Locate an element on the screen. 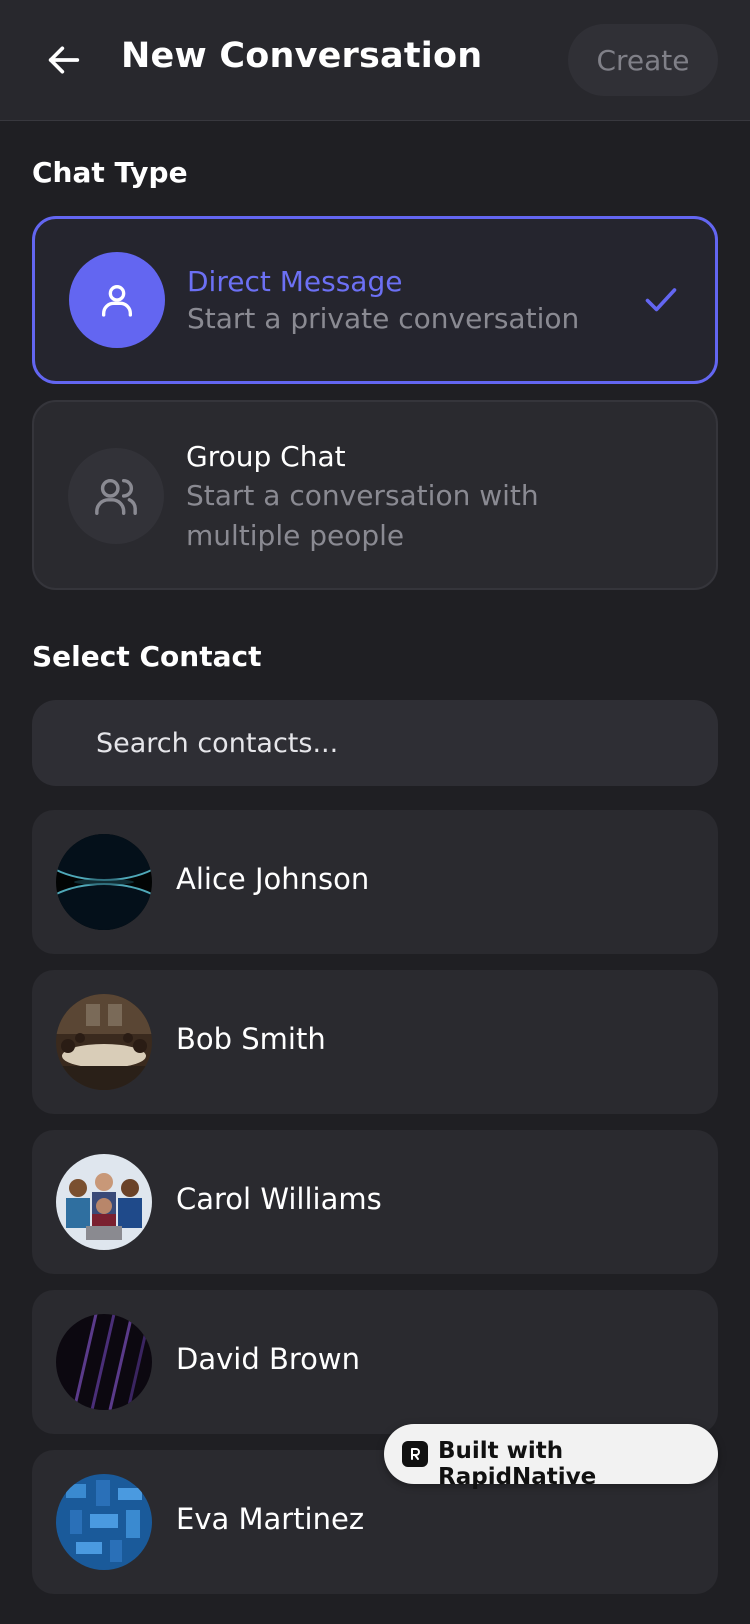 The image size is (750, 1624). app-header: New Conversation Create is located at coordinates (375, 60).